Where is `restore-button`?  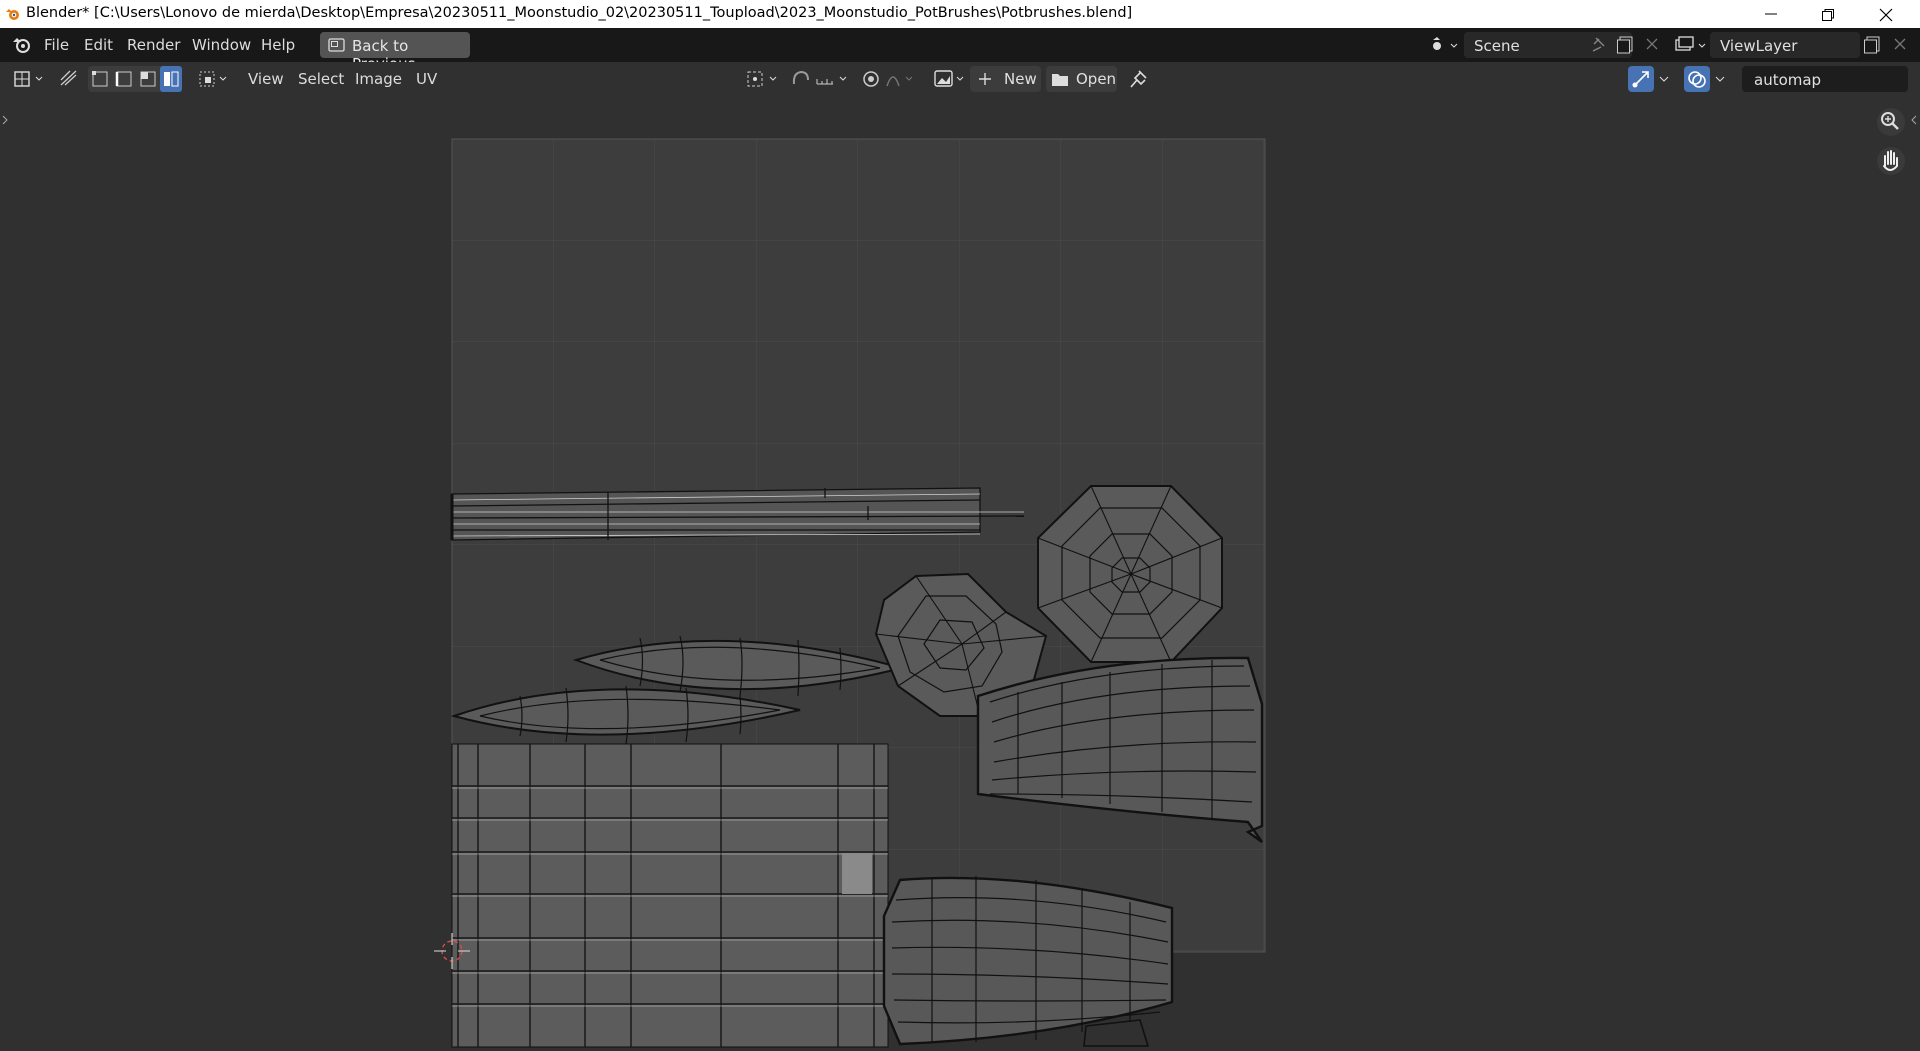
restore-button is located at coordinates (1828, 14).